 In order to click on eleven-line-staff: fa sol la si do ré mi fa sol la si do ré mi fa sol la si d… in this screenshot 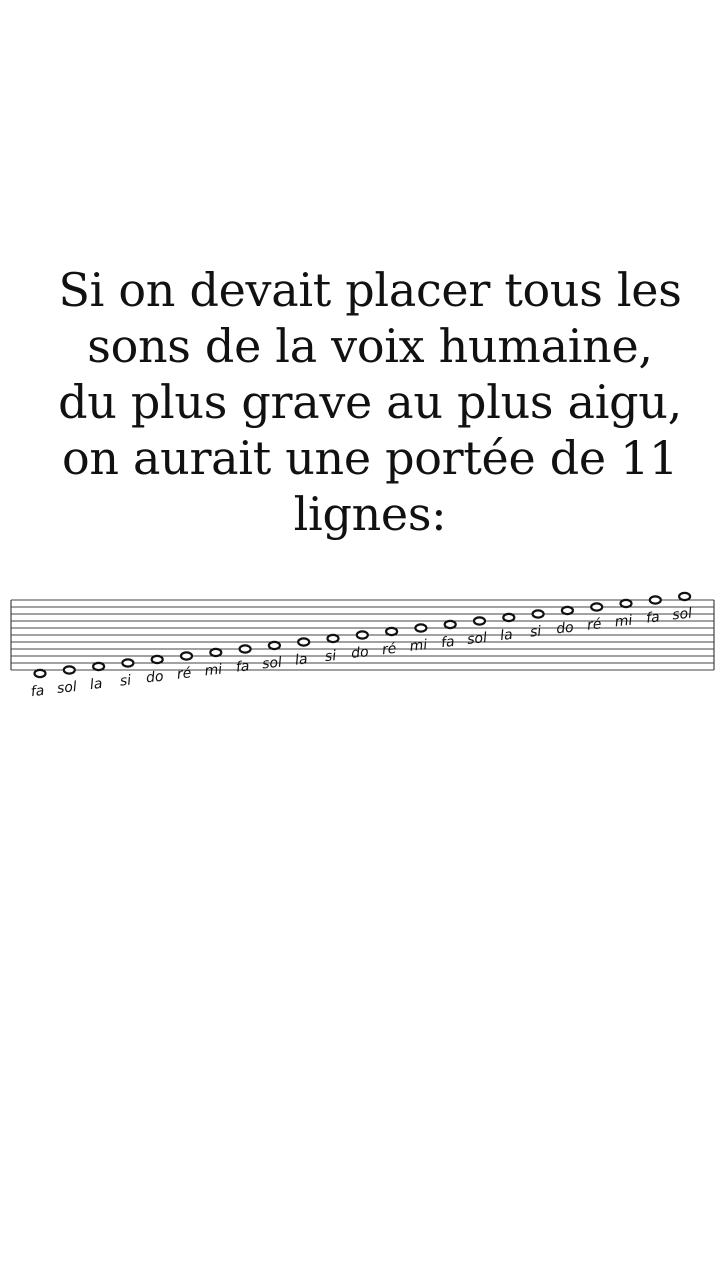, I will do `click(360, 645)`.